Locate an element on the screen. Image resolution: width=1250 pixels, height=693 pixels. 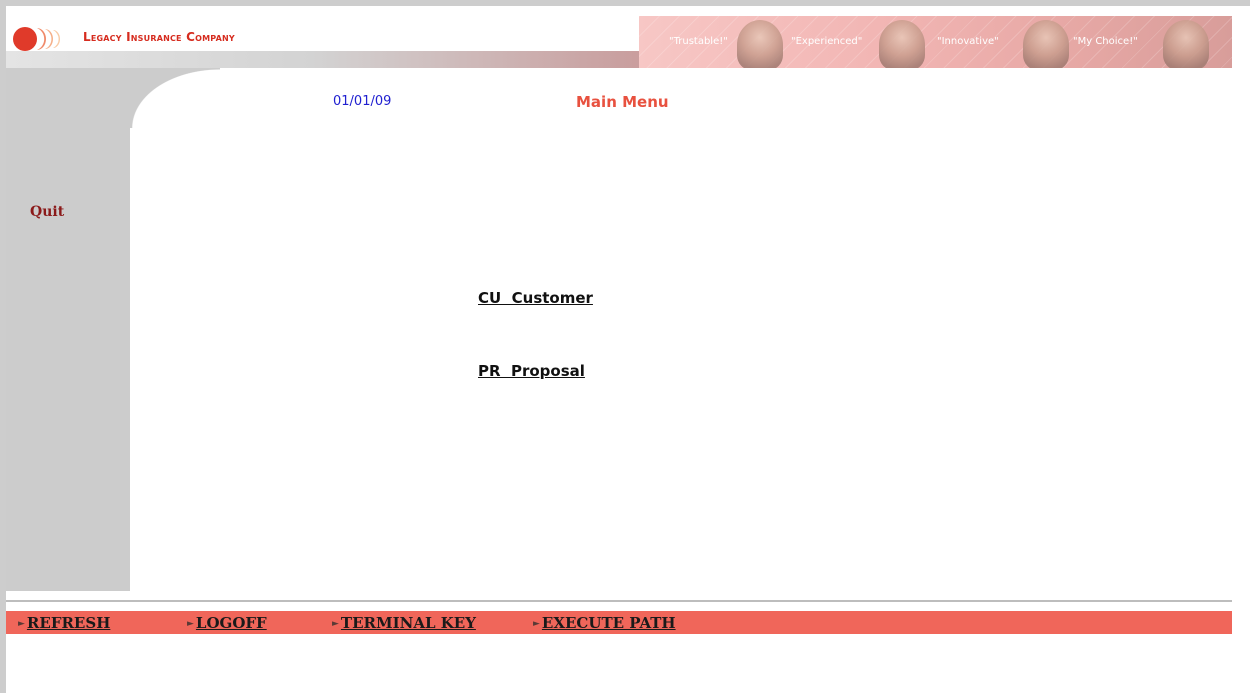
sidebar is located at coordinates (68, 329).